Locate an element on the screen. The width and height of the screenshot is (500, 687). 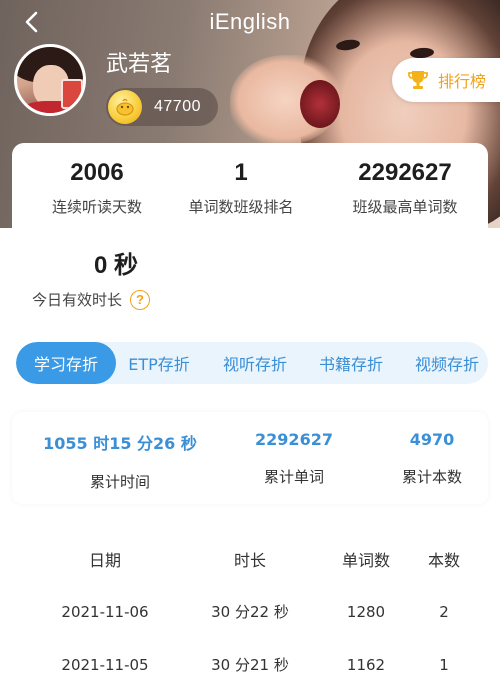
stat-value: 2006 is located at coordinates (97, 172).